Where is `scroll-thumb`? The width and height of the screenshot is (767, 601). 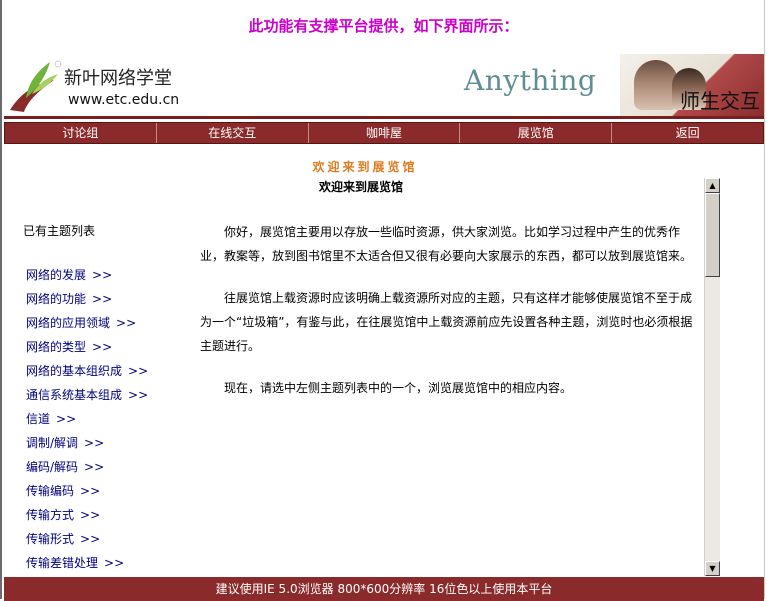 scroll-thumb is located at coordinates (712, 235).